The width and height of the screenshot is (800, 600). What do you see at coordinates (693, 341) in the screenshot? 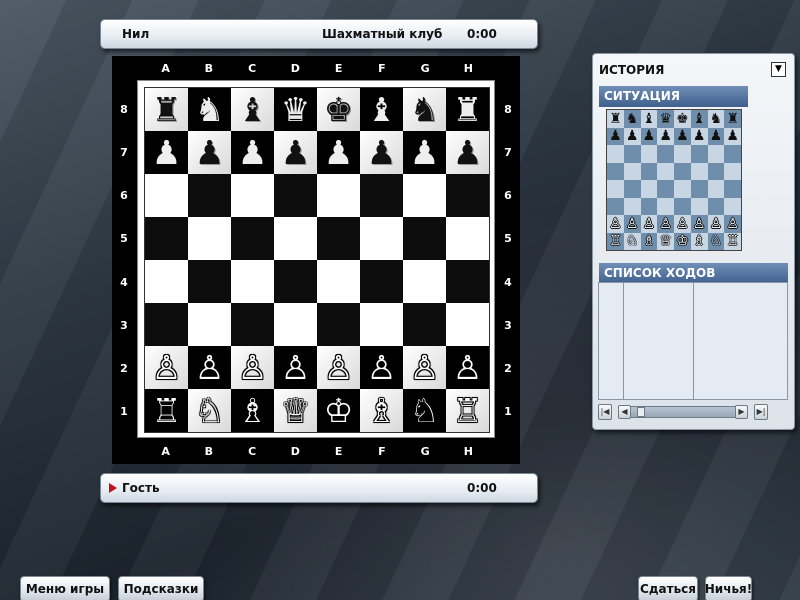
I see `moves-list` at bounding box center [693, 341].